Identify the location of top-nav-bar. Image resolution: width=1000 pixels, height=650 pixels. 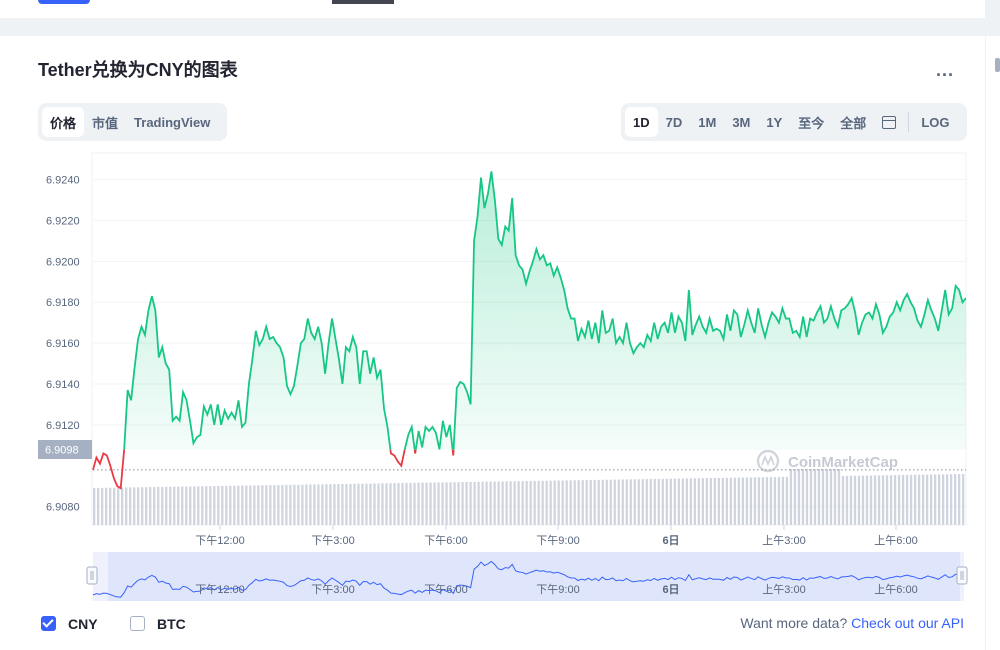
(492, 9).